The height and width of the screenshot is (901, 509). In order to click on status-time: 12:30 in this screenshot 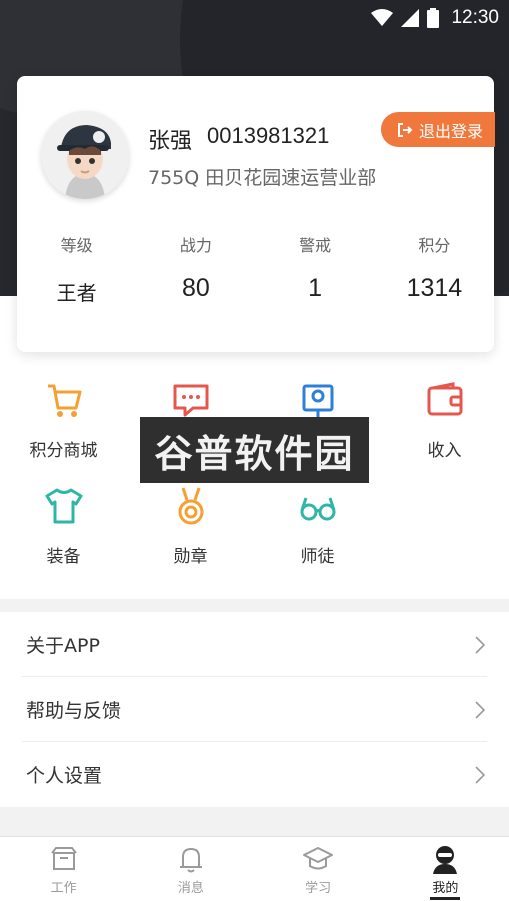, I will do `click(475, 17)`.